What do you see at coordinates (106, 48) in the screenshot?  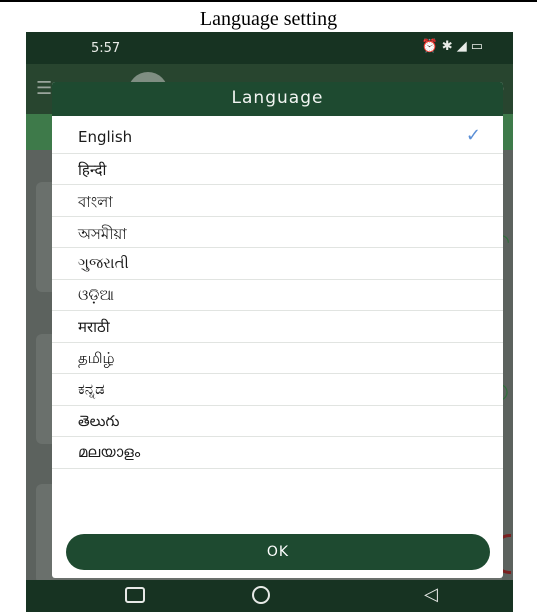 I see `status-time: 5:57` at bounding box center [106, 48].